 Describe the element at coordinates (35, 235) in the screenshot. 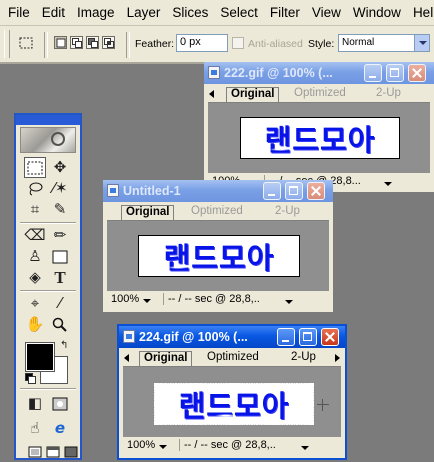

I see `eraser-tool-icon: ⌫` at that location.